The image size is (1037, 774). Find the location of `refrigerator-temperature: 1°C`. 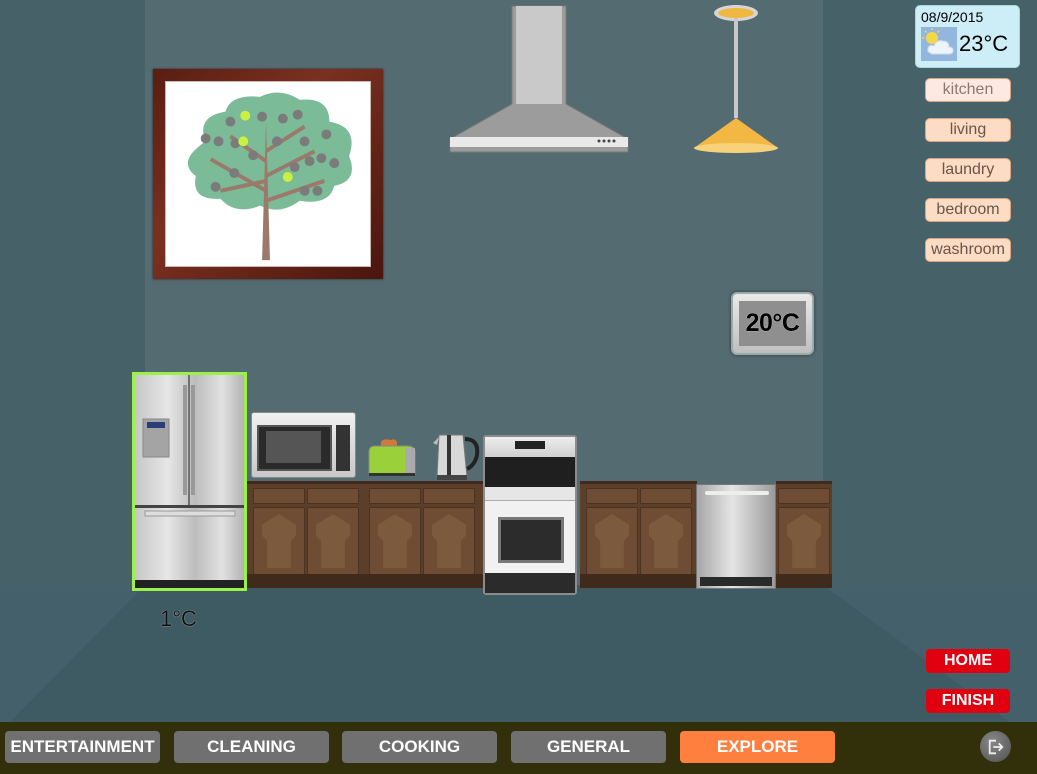

refrigerator-temperature: 1°C is located at coordinates (178, 618).